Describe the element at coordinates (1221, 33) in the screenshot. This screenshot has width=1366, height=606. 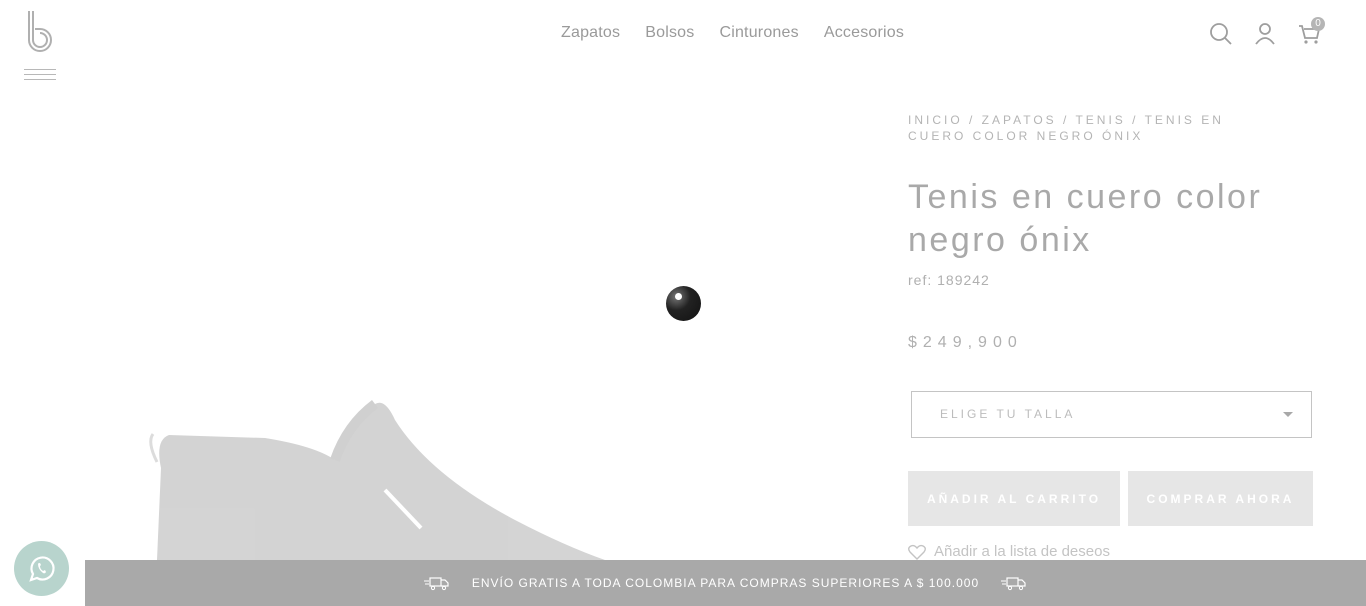
I see `search-icon` at that location.